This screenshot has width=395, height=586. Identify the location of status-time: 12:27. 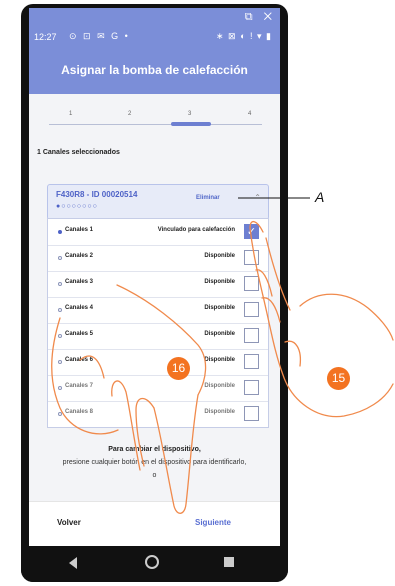
(45, 37).